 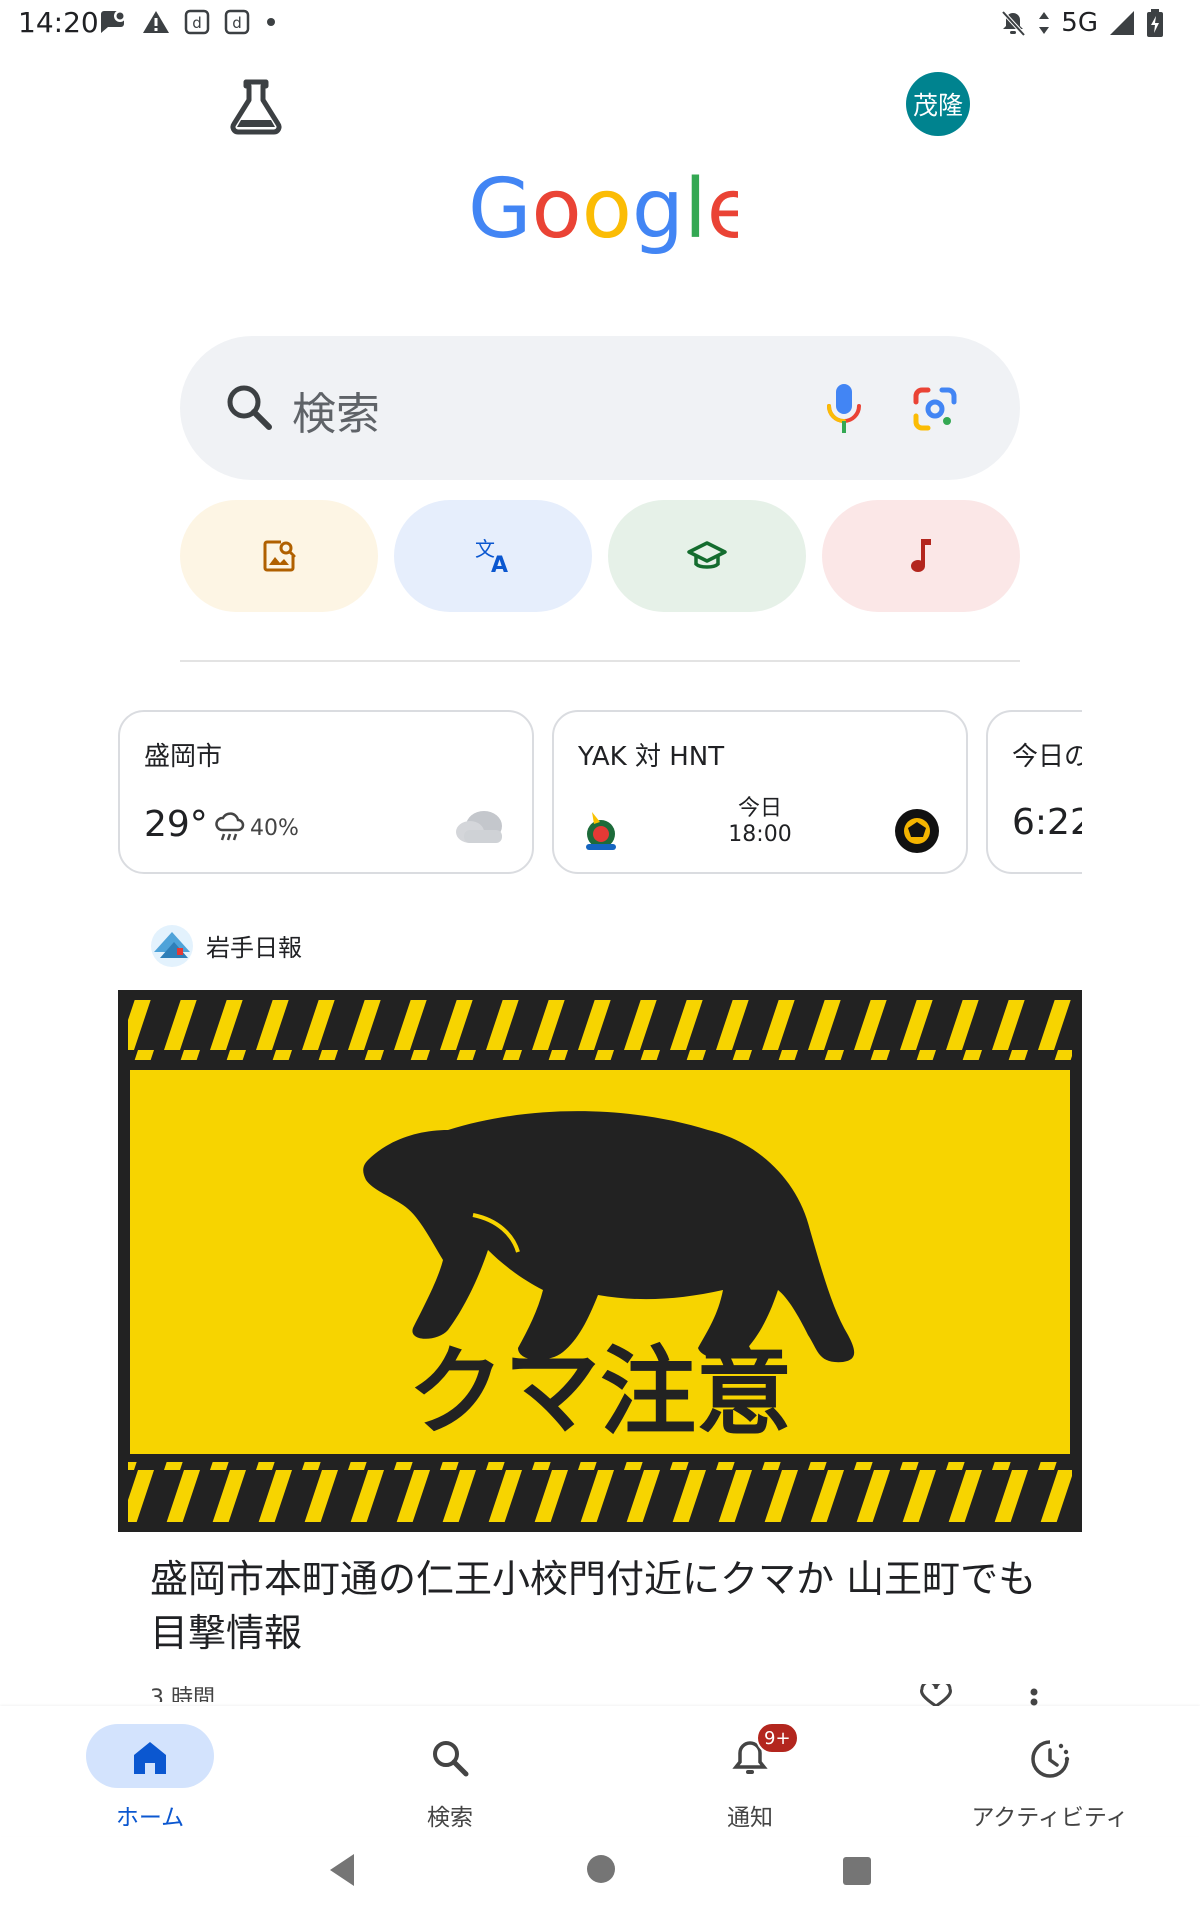 What do you see at coordinates (857, 1871) in the screenshot?
I see `system-recents-icon` at bounding box center [857, 1871].